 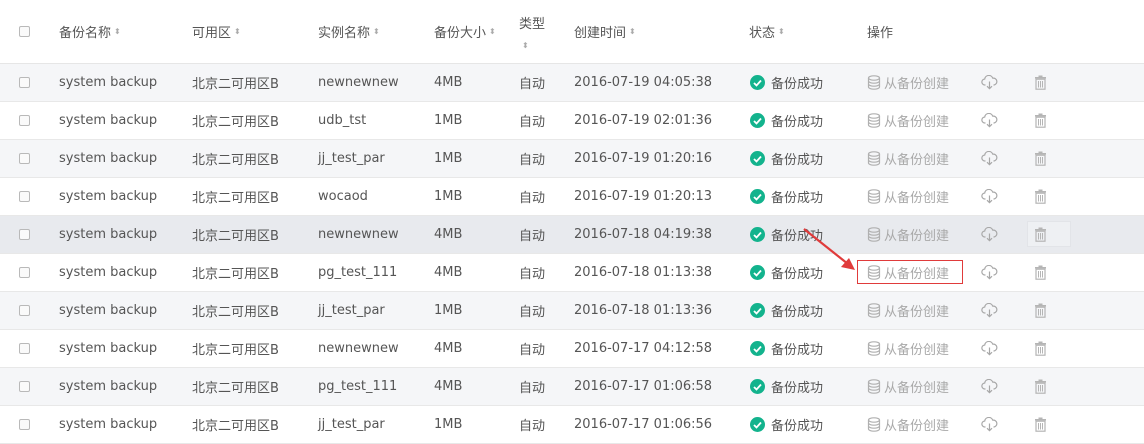 What do you see at coordinates (605, 31) in the screenshot?
I see `header-created-time: 创建时间 ⬍` at bounding box center [605, 31].